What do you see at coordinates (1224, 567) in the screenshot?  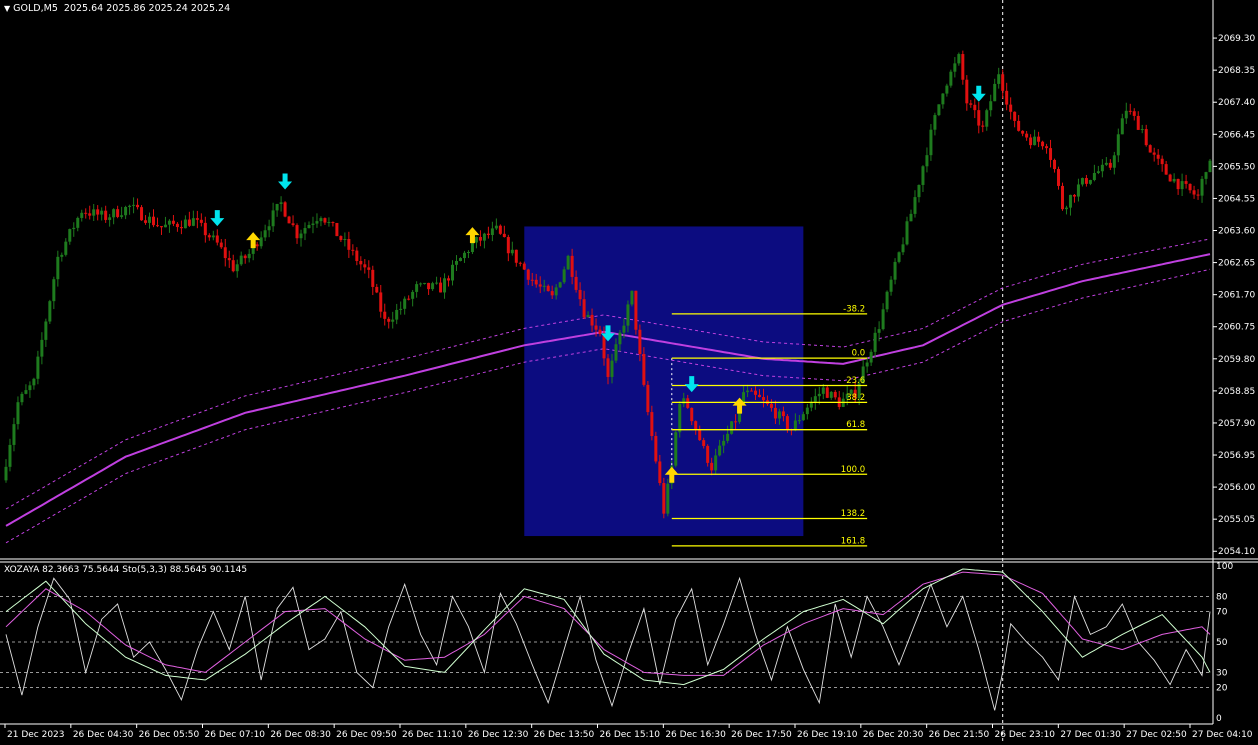 I see `oscillator-tick-label: 100` at bounding box center [1224, 567].